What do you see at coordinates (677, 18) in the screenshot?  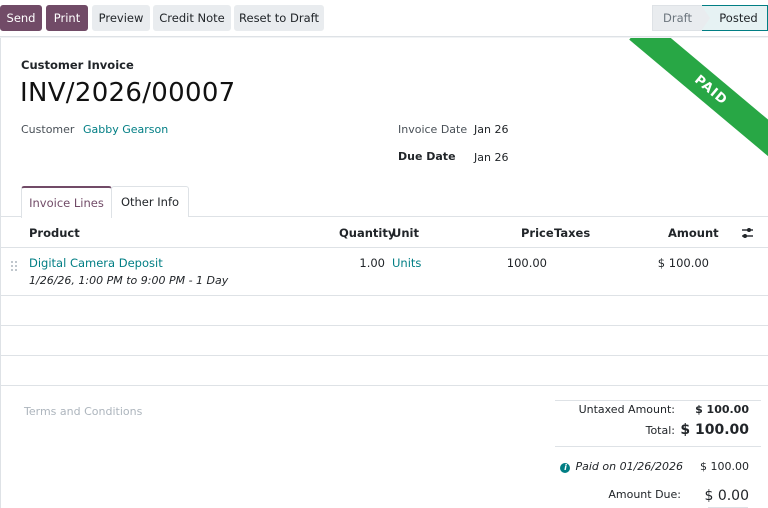 I see `status-draft: Draft` at bounding box center [677, 18].